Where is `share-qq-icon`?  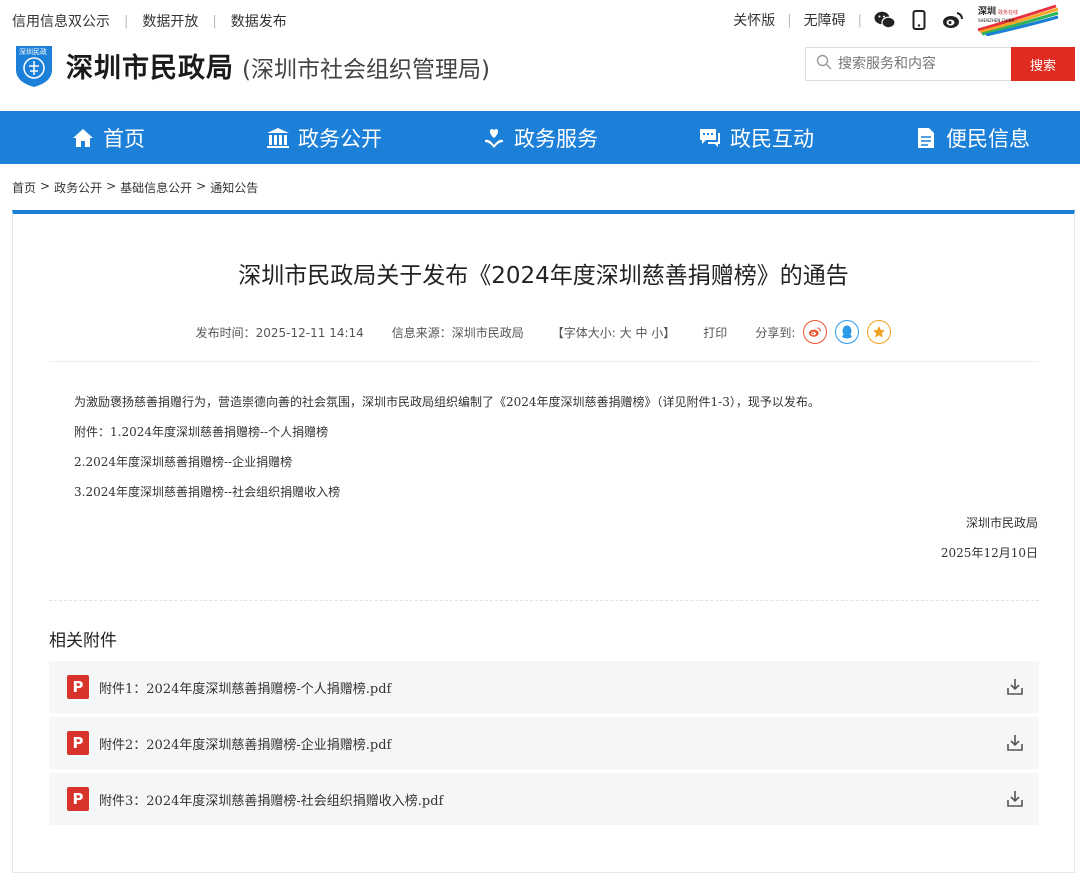 share-qq-icon is located at coordinates (847, 332).